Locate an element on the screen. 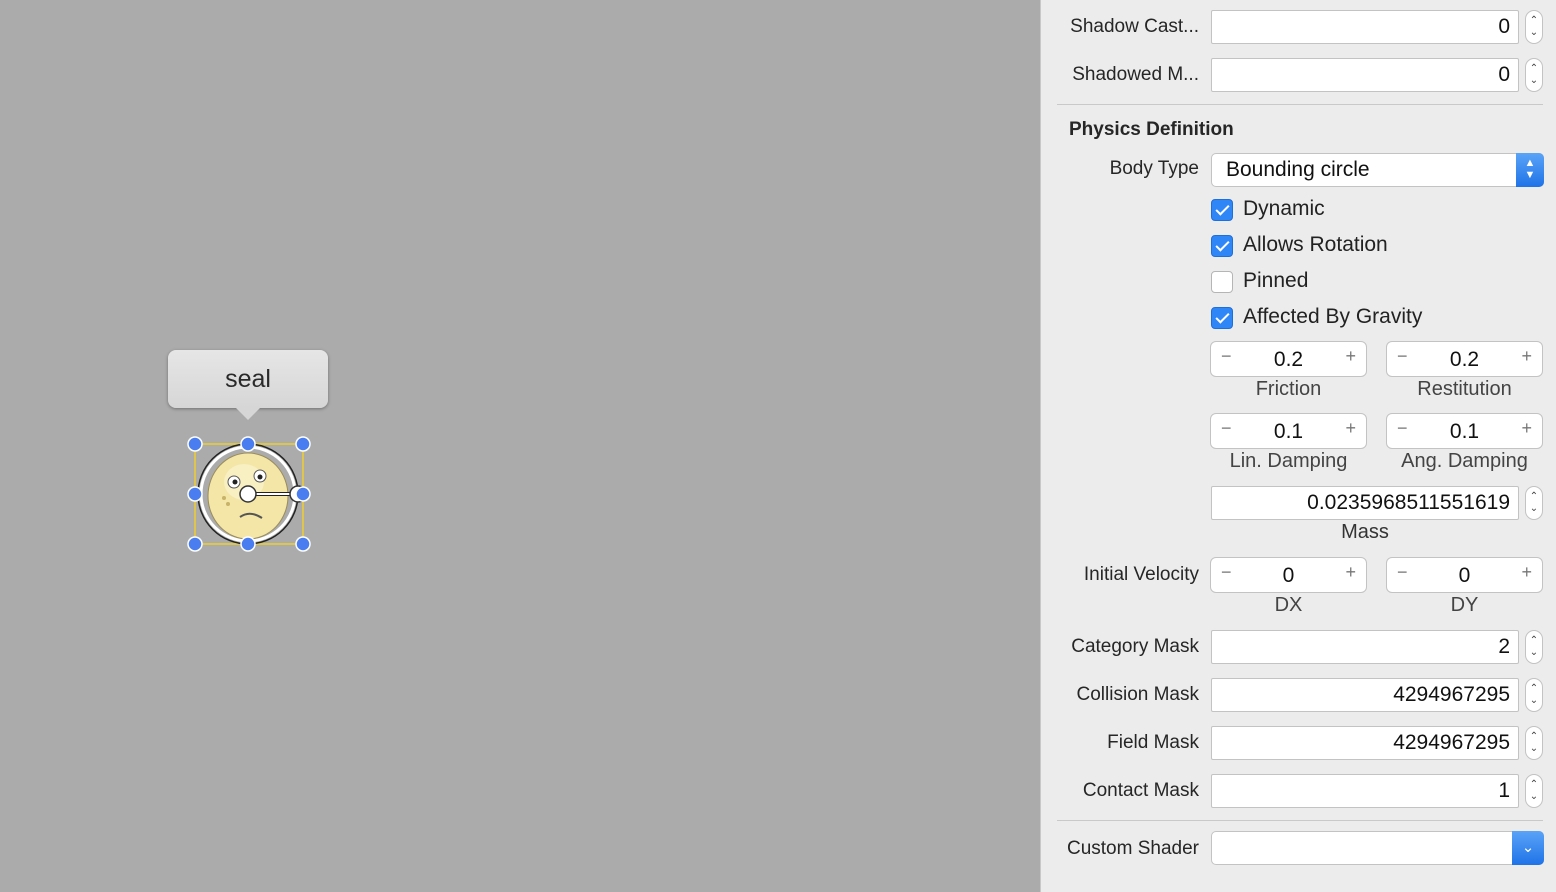  body-type-value: Bounding circle is located at coordinates (1298, 169).